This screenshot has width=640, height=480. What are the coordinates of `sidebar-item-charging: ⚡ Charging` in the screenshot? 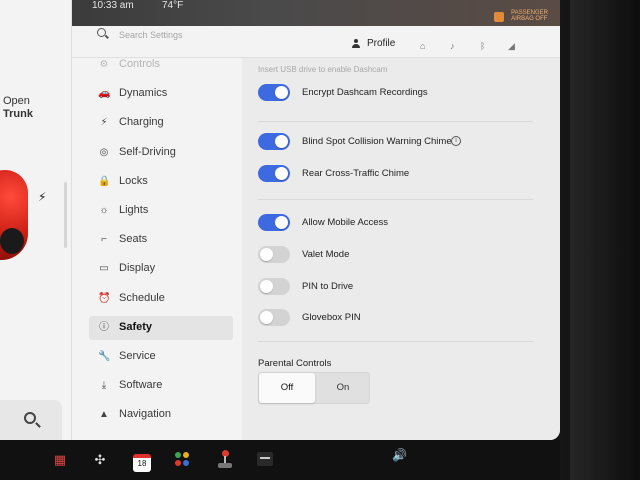 It's located at (161, 123).